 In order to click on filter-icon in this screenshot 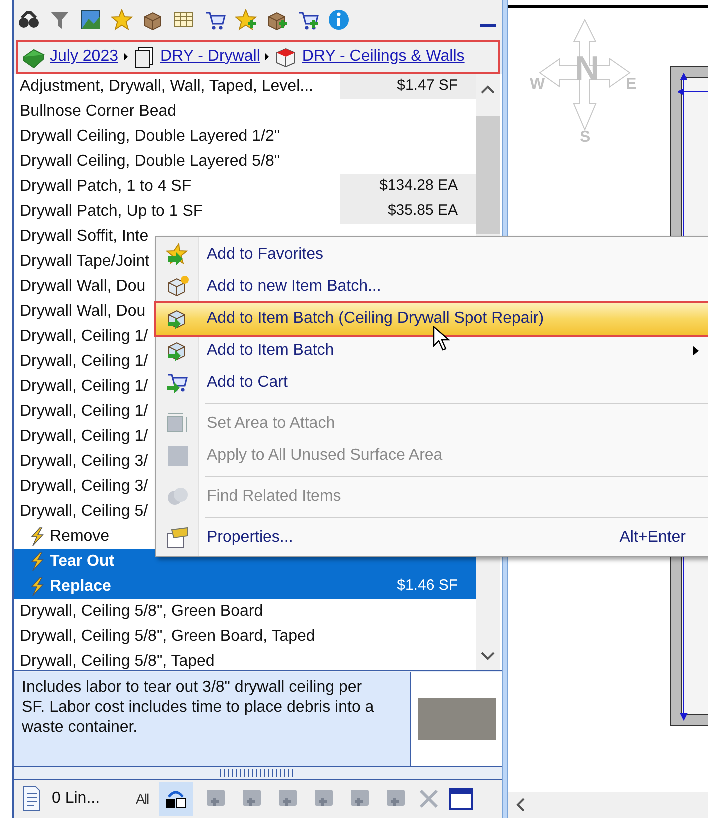, I will do `click(60, 20)`.